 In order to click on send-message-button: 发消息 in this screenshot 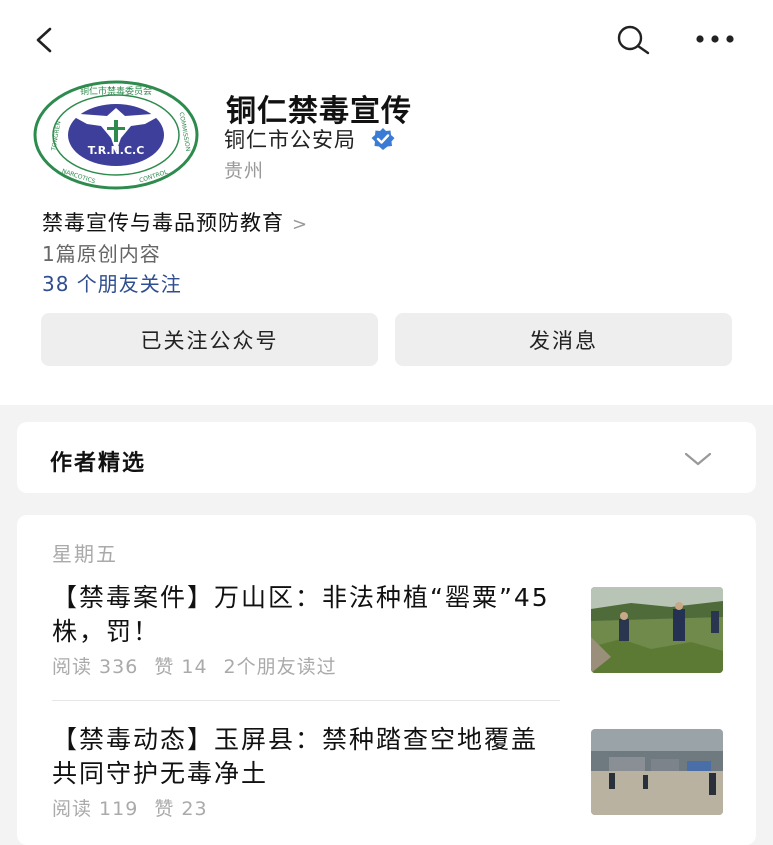, I will do `click(563, 339)`.